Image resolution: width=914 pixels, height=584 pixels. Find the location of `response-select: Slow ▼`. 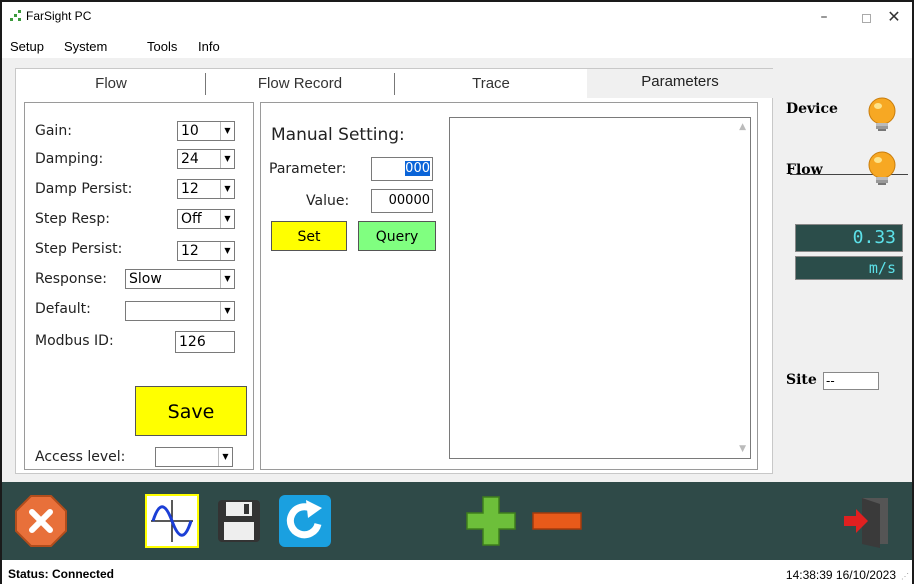

response-select: Slow ▼ is located at coordinates (180, 279).